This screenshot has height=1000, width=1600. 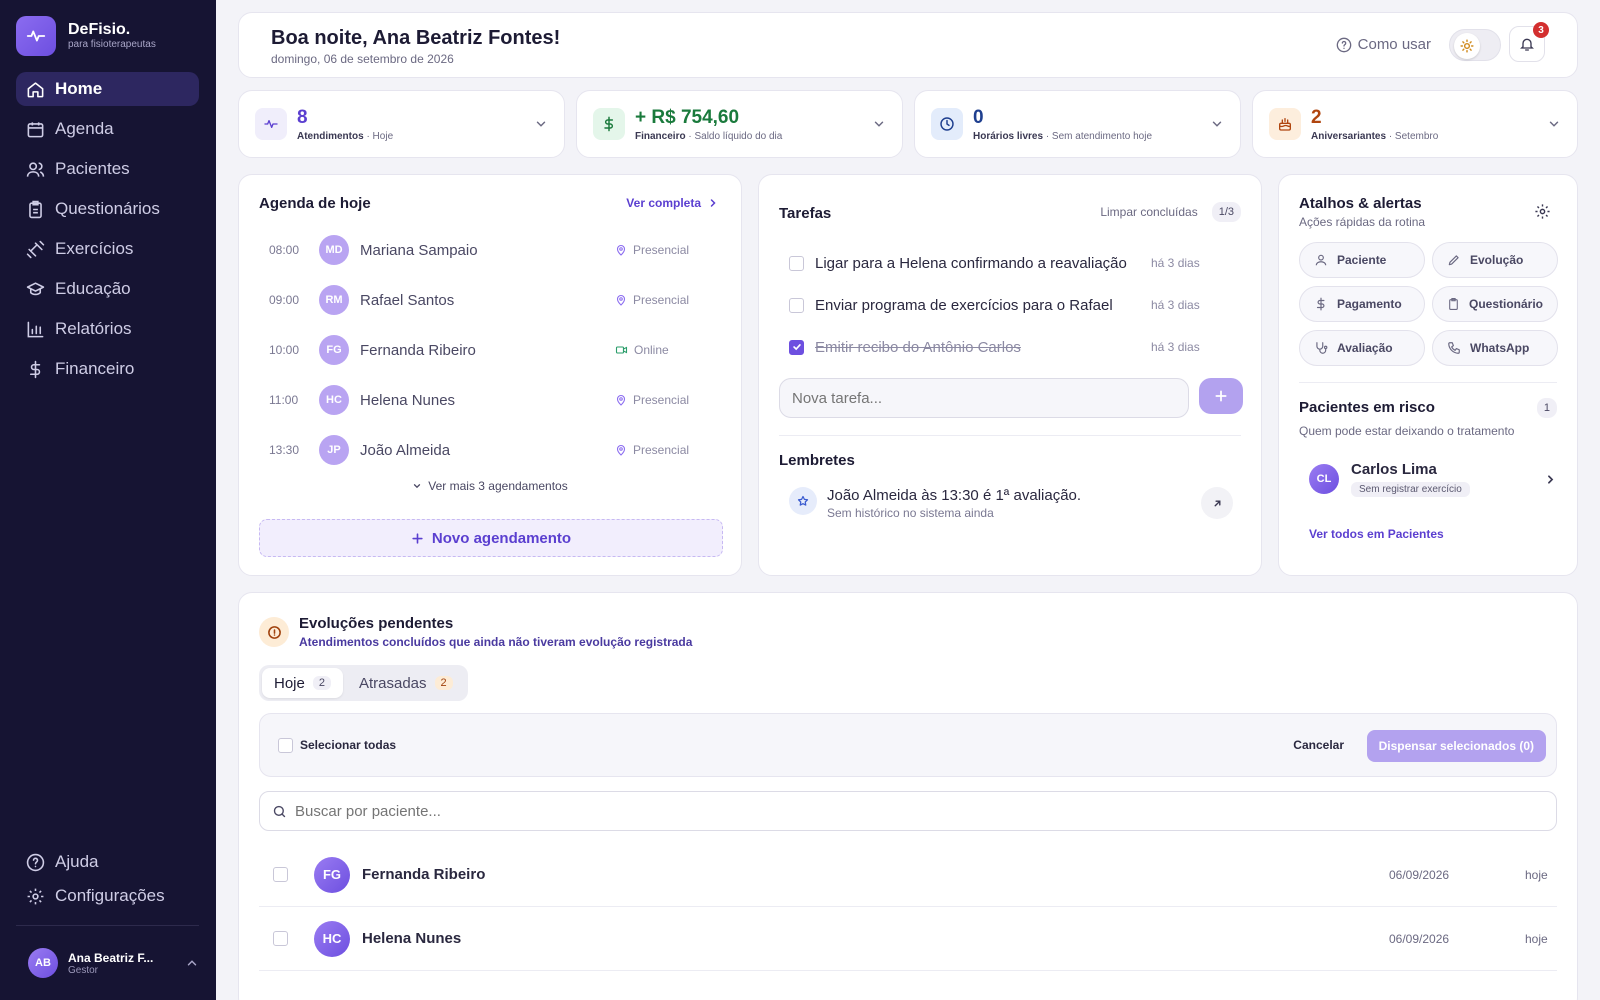 What do you see at coordinates (1415, 124) in the screenshot?
I see `stat-card-aniversariantes: 2 Aniversariantes · Setembro` at bounding box center [1415, 124].